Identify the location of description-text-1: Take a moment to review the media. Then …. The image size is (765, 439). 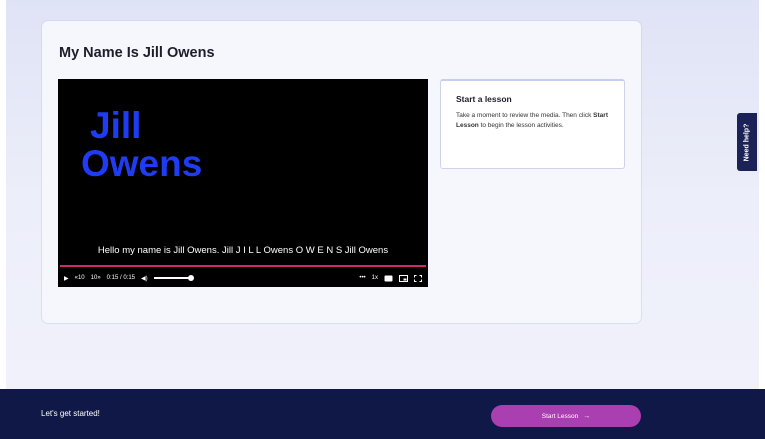
(525, 115).